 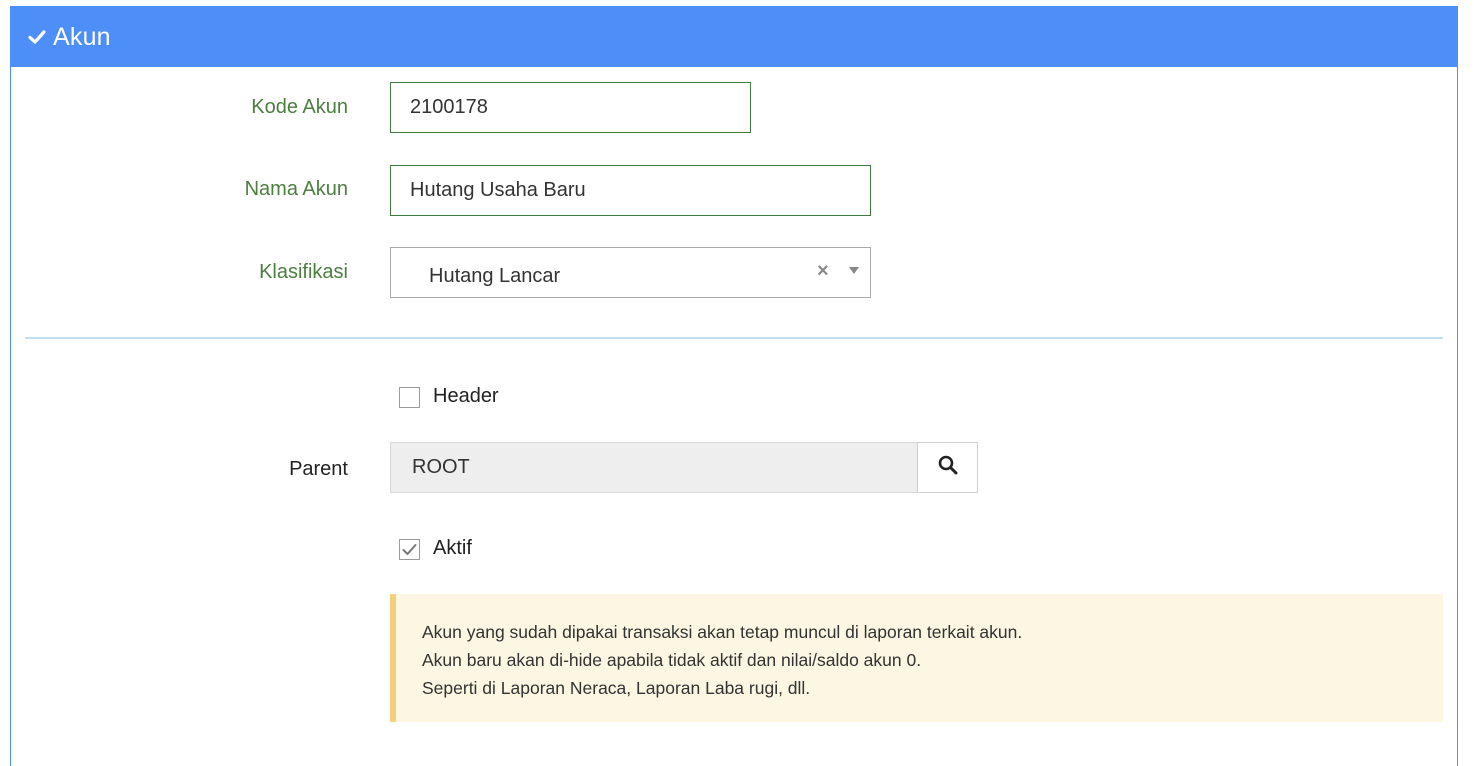 I want to click on aktif-checkbox, so click(x=409, y=549).